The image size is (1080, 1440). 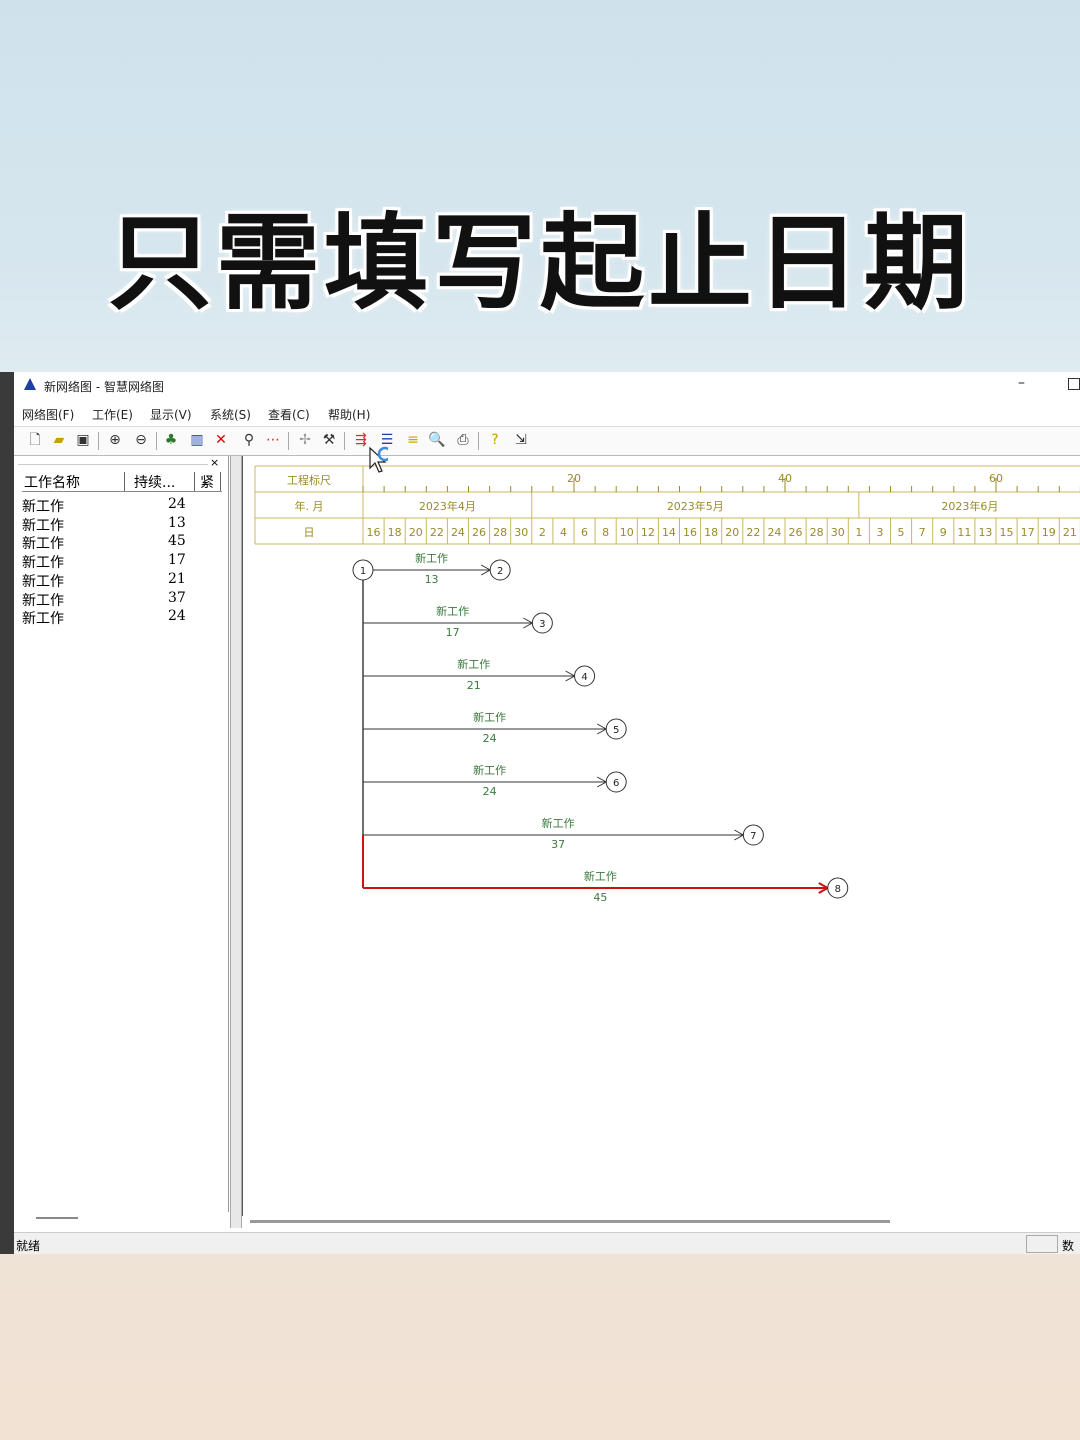 What do you see at coordinates (221, 440) in the screenshot?
I see `delete-icon: ✕` at bounding box center [221, 440].